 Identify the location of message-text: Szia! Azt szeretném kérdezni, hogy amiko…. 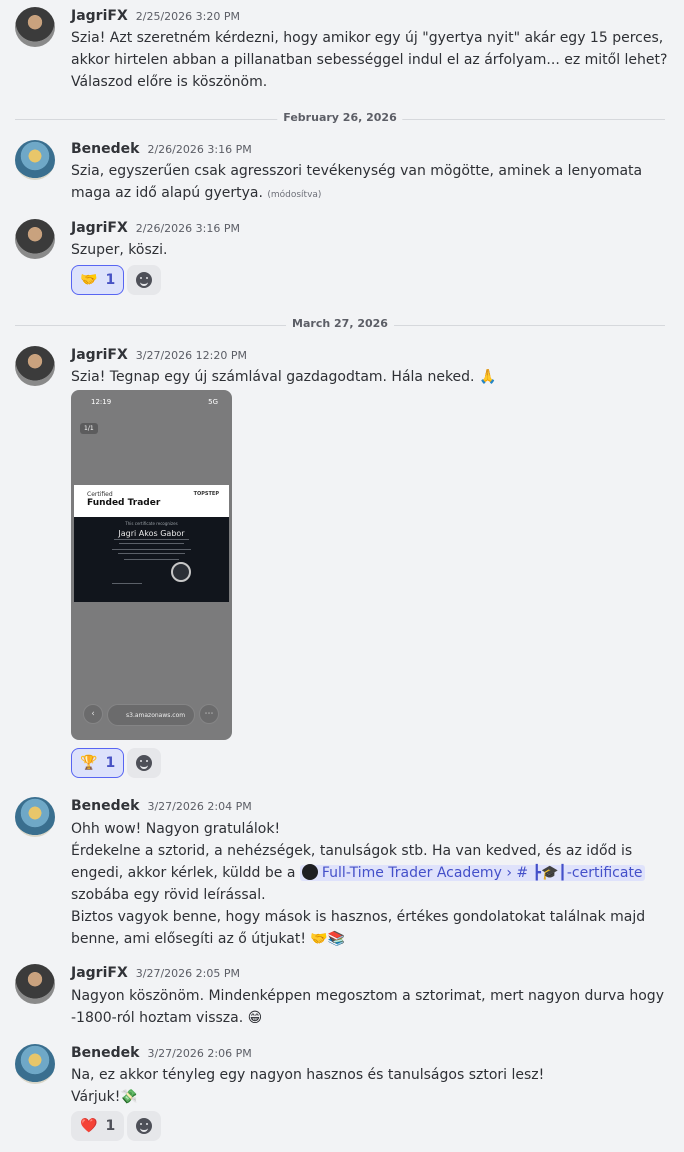
(369, 60).